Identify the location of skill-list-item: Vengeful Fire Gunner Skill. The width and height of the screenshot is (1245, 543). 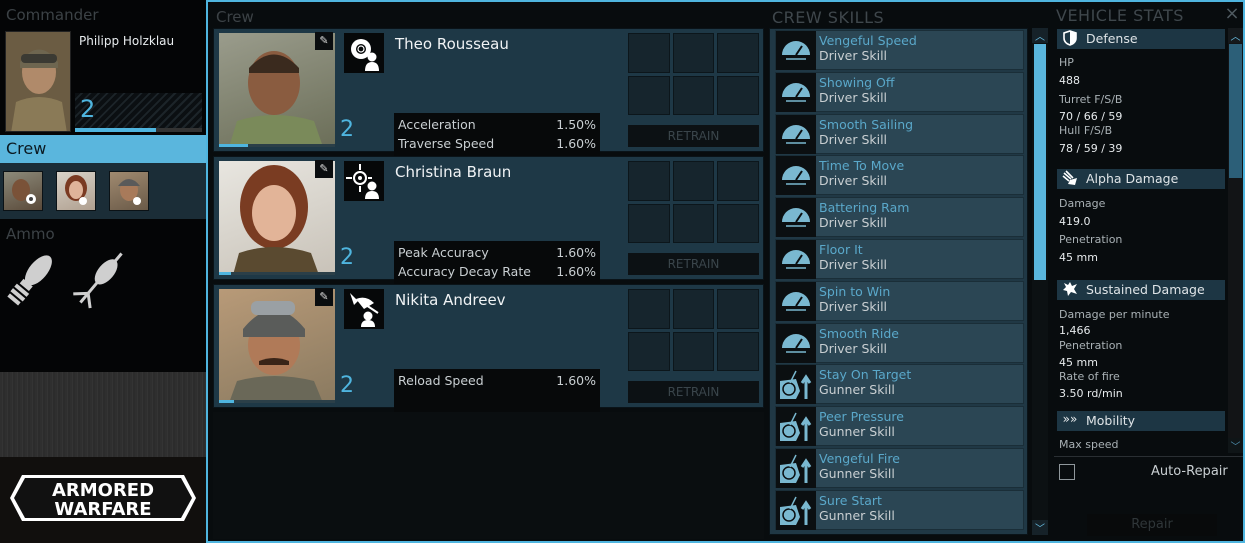
(899, 468).